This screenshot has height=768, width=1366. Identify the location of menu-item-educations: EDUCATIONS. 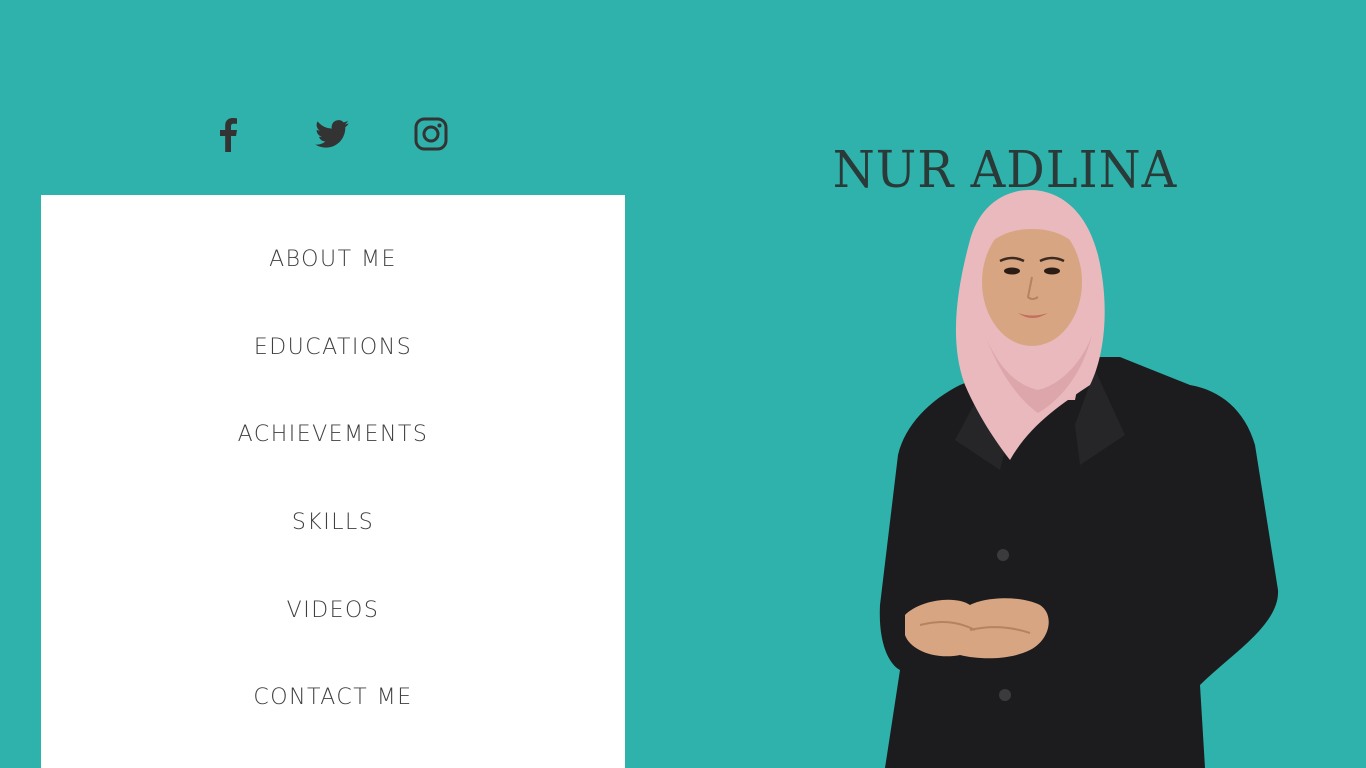
(333, 348).